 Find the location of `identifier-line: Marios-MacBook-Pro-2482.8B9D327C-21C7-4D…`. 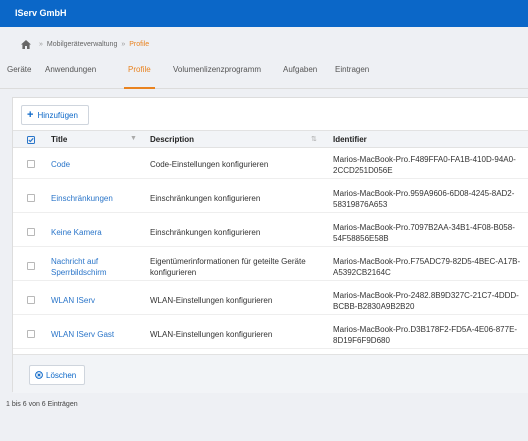

identifier-line: Marios-MacBook-Pro-2482.8B9D327C-21C7-4D… is located at coordinates (426, 295).